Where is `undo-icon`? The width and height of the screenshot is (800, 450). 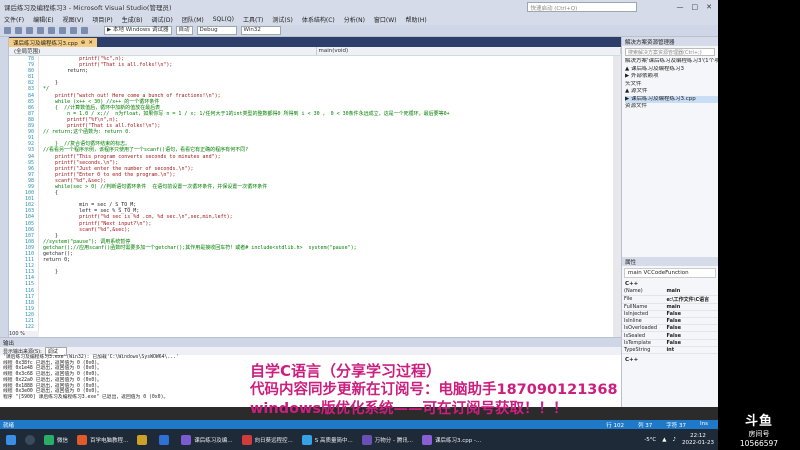 undo-icon is located at coordinates (73, 30).